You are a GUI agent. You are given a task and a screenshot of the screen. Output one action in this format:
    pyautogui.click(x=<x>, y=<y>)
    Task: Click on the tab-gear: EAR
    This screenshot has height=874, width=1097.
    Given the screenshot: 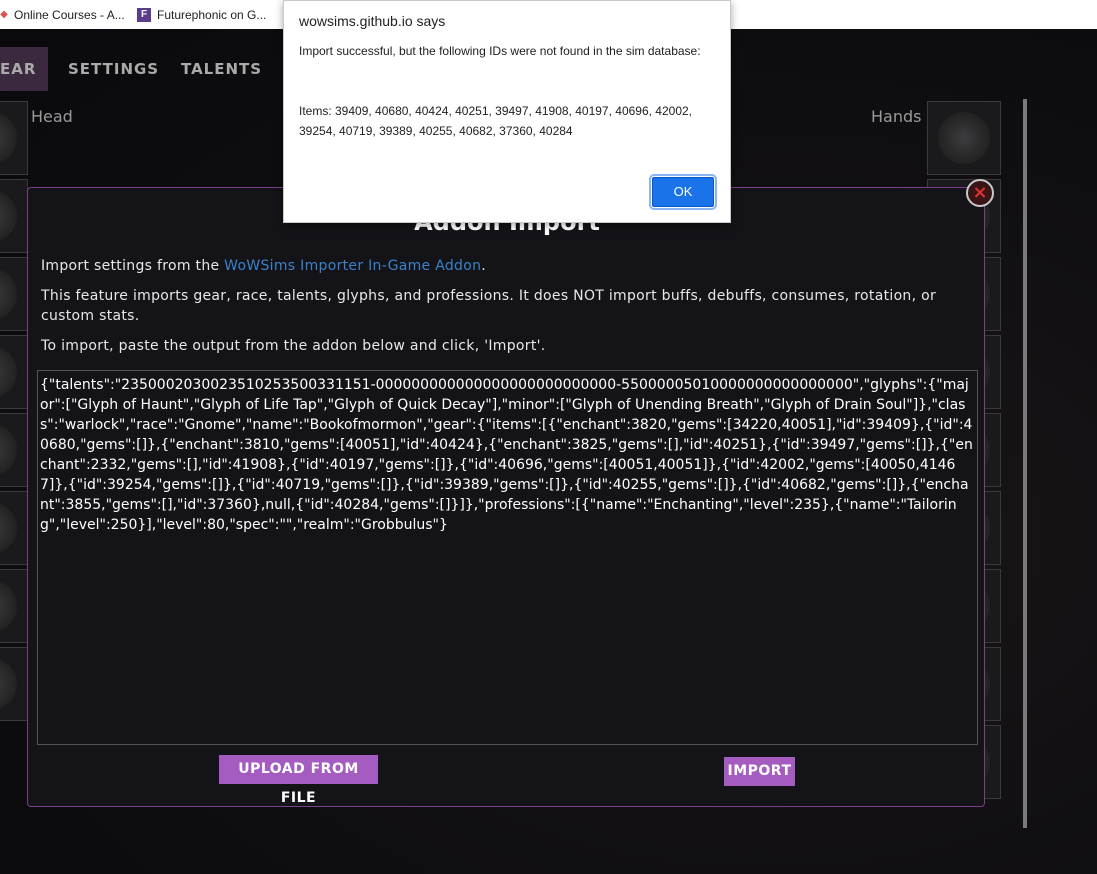 What is the action you would take?
    pyautogui.click(x=24, y=69)
    